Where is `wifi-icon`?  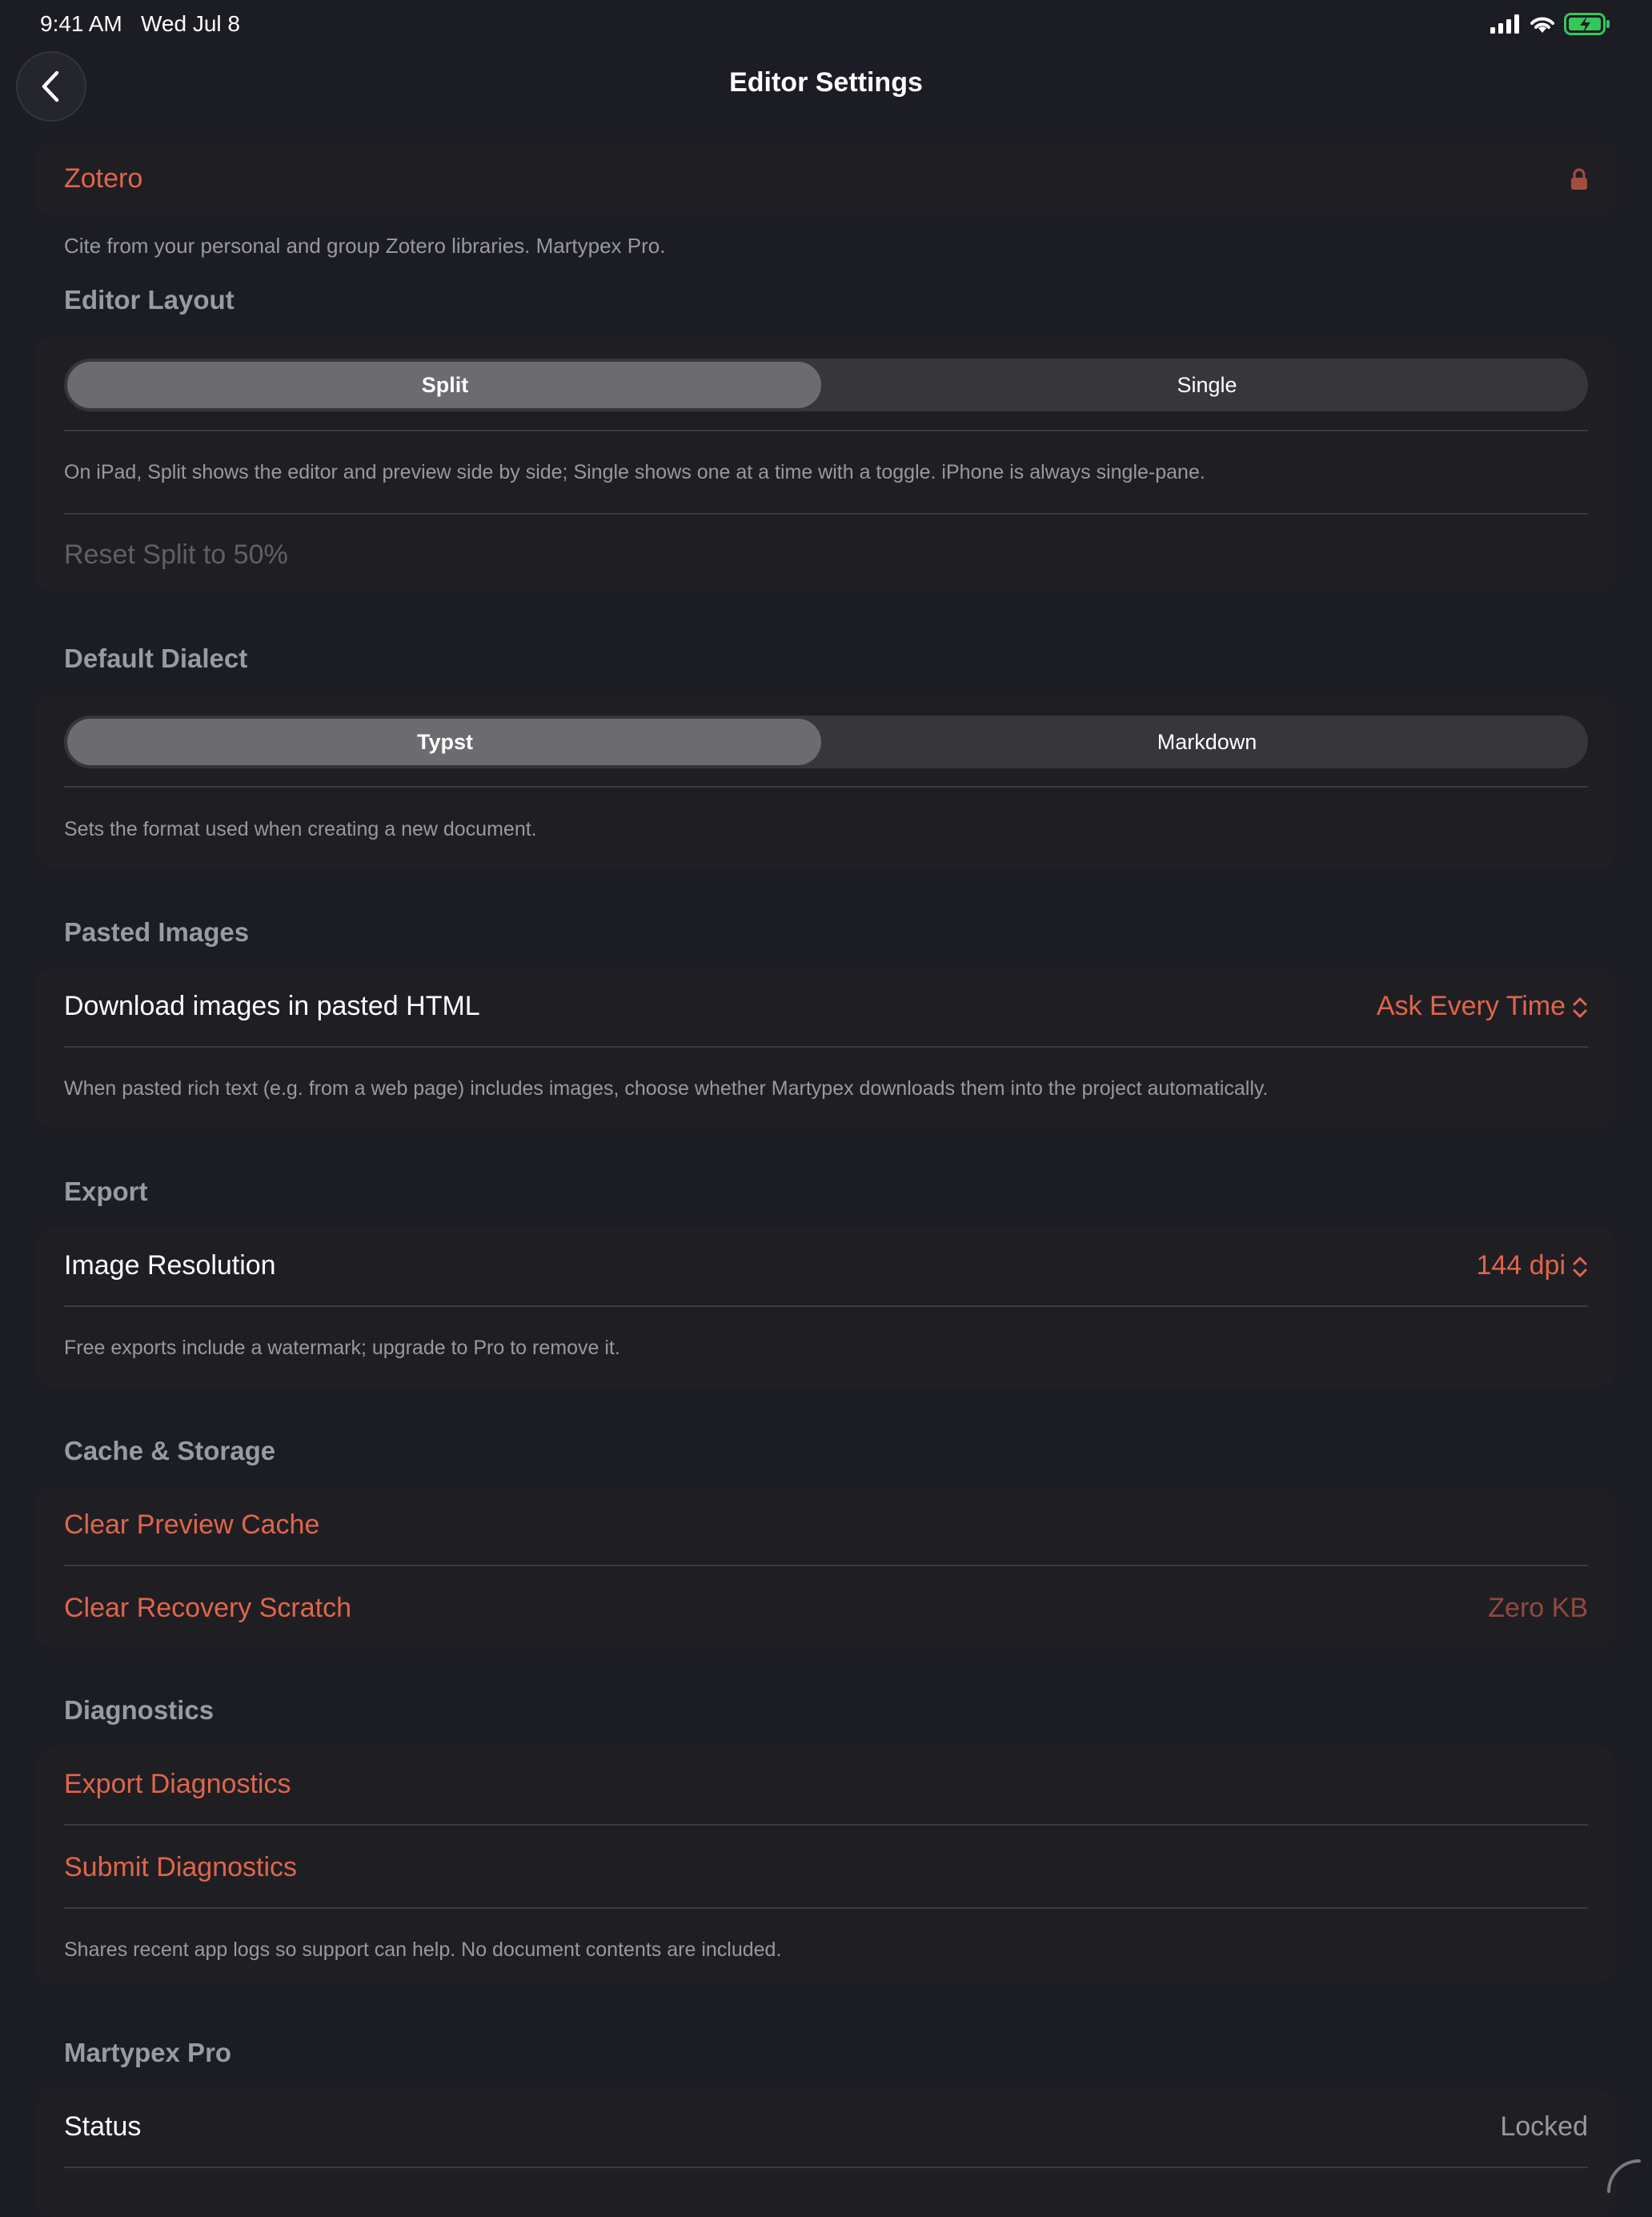 wifi-icon is located at coordinates (1542, 25).